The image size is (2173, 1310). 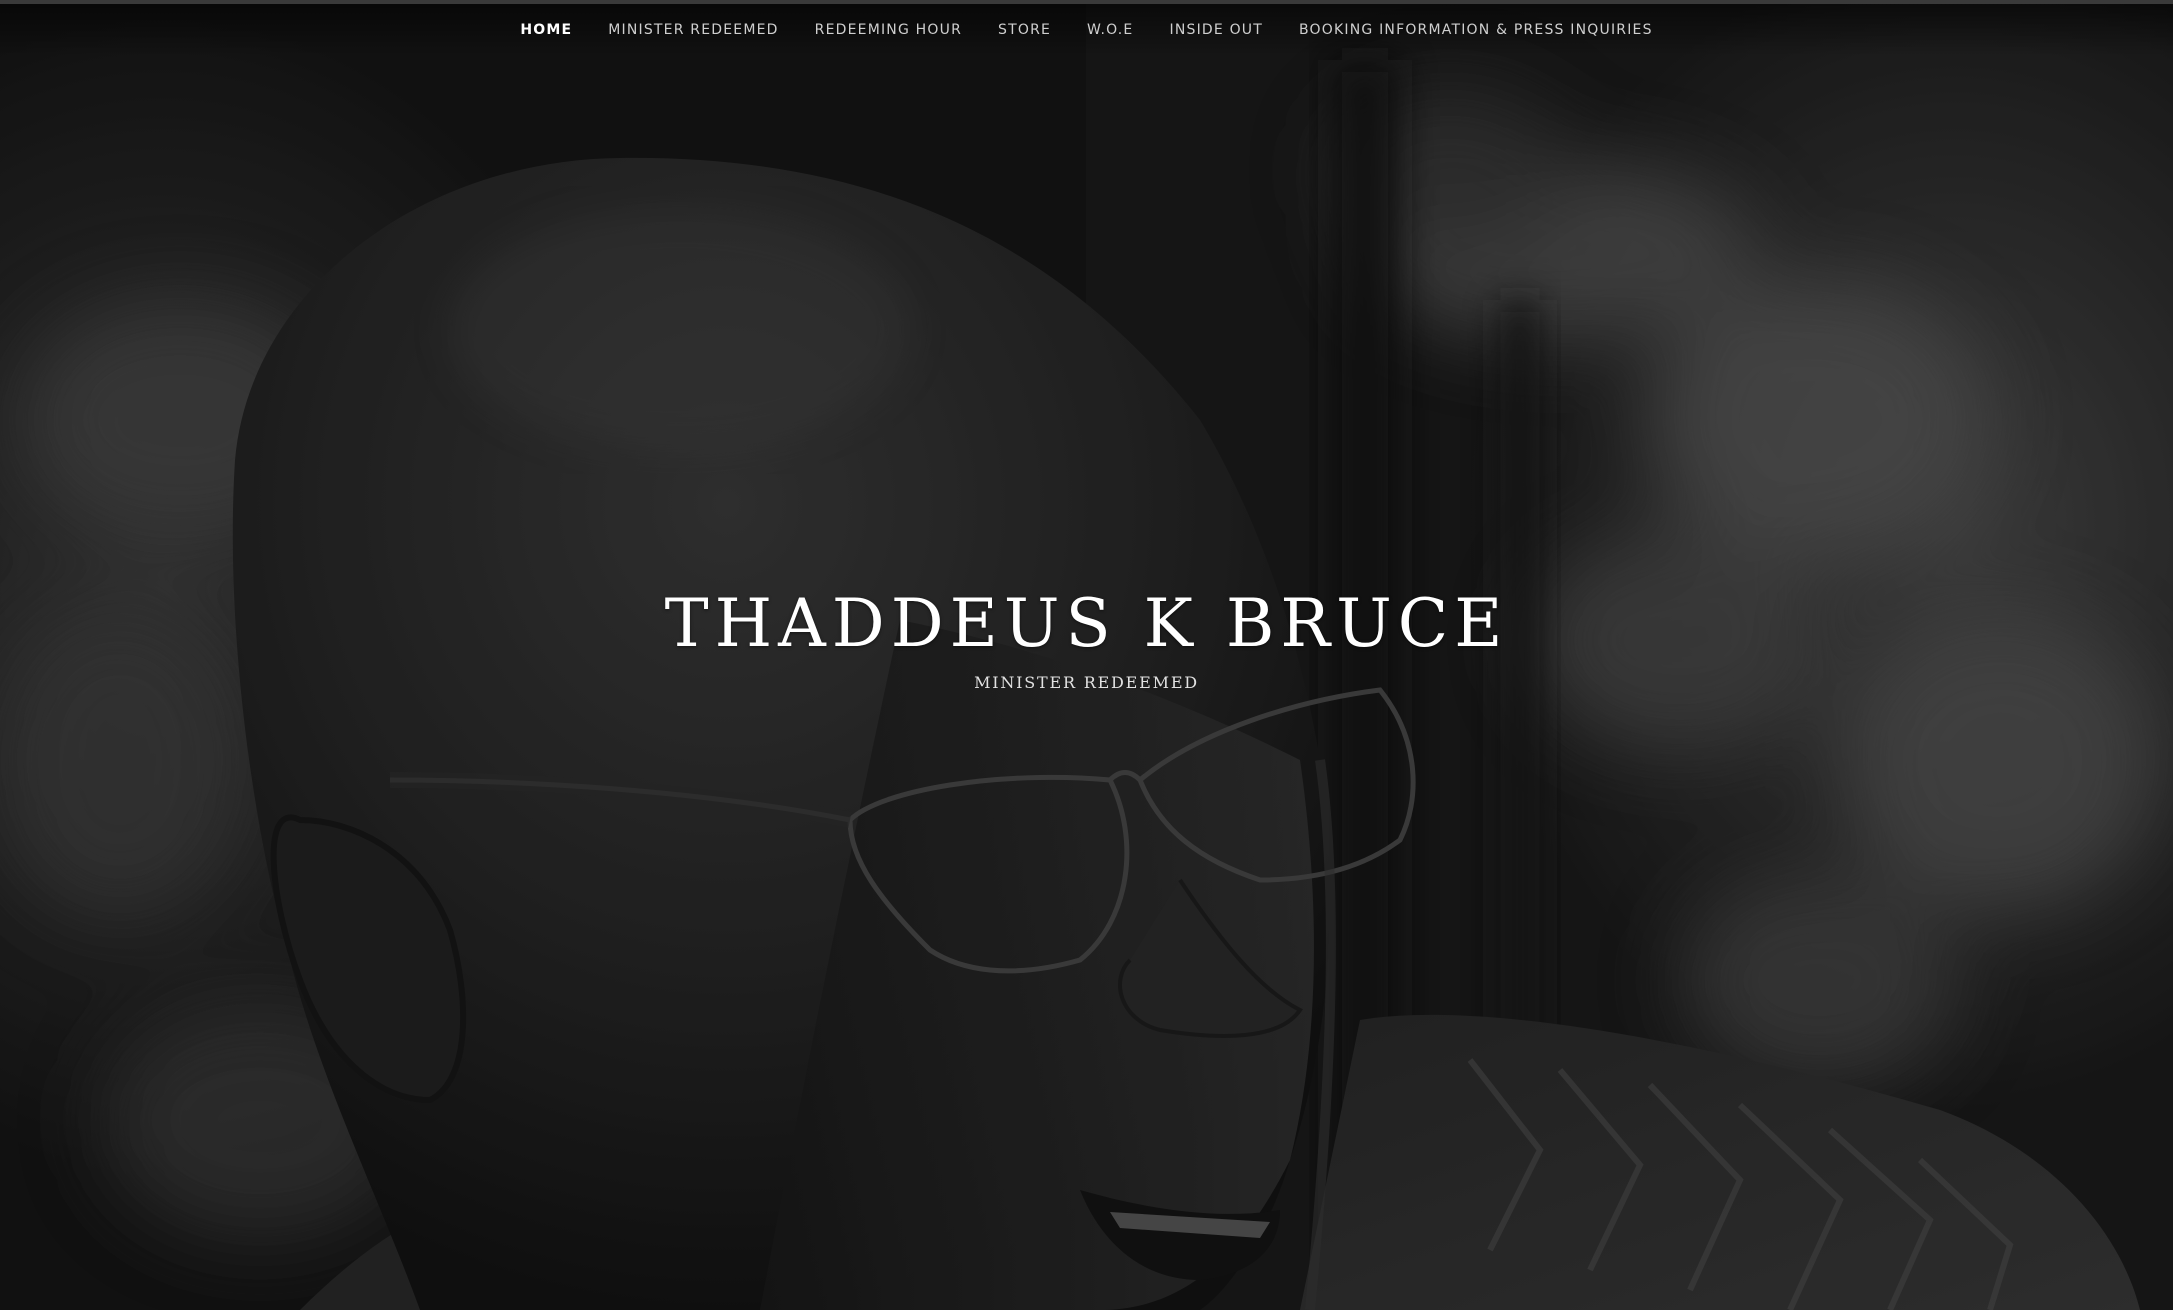 What do you see at coordinates (546, 30) in the screenshot?
I see `nav-item-home: HOME` at bounding box center [546, 30].